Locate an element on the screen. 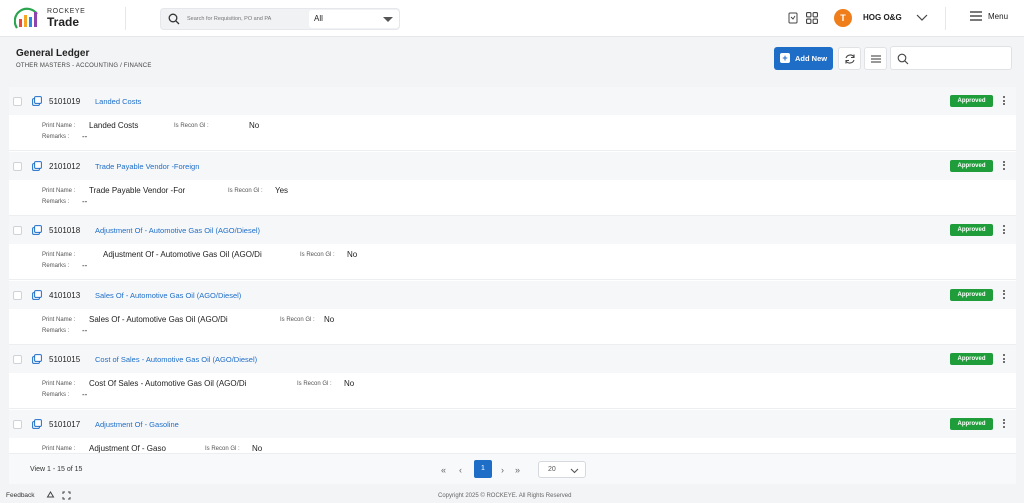 This screenshot has width=1024, height=503. list-view-button is located at coordinates (875, 58).